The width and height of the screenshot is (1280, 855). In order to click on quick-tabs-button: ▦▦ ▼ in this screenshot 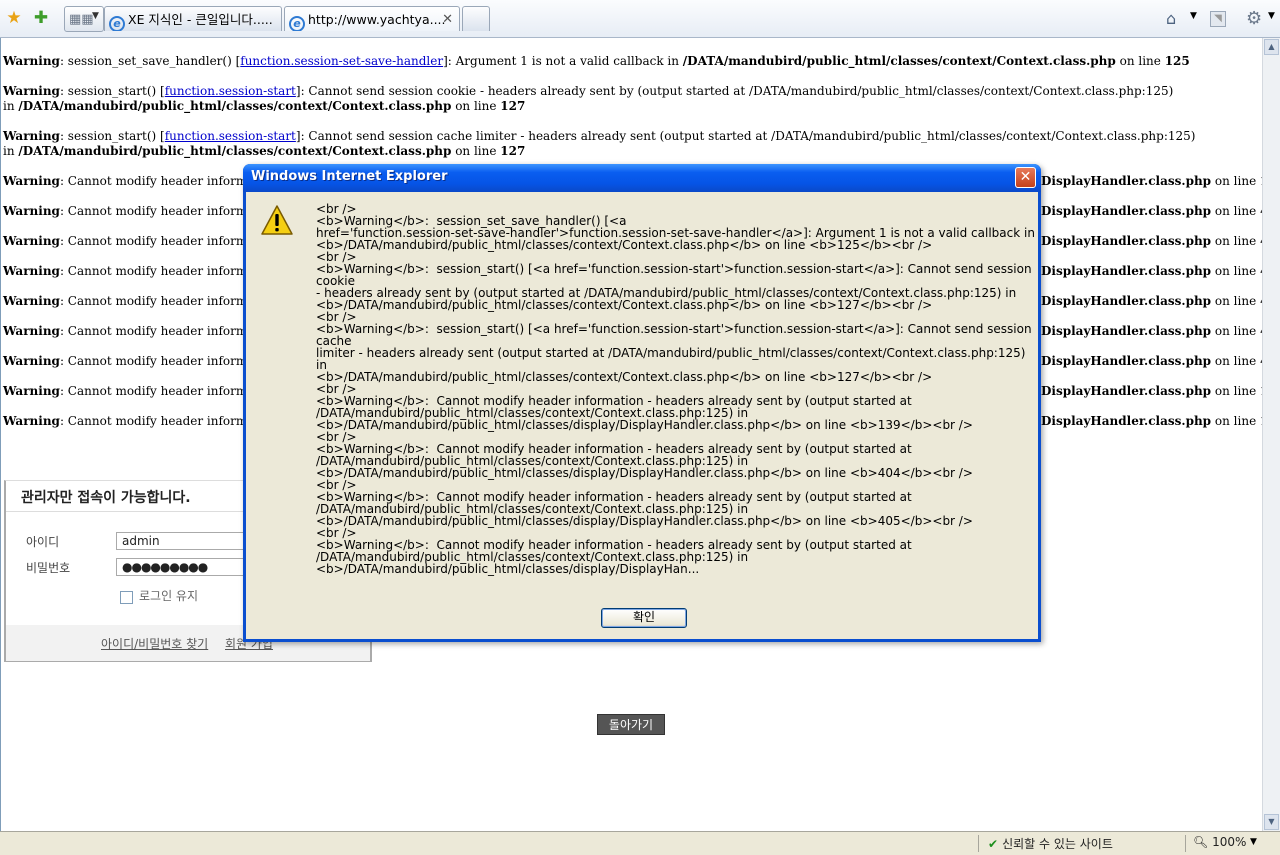, I will do `click(84, 19)`.